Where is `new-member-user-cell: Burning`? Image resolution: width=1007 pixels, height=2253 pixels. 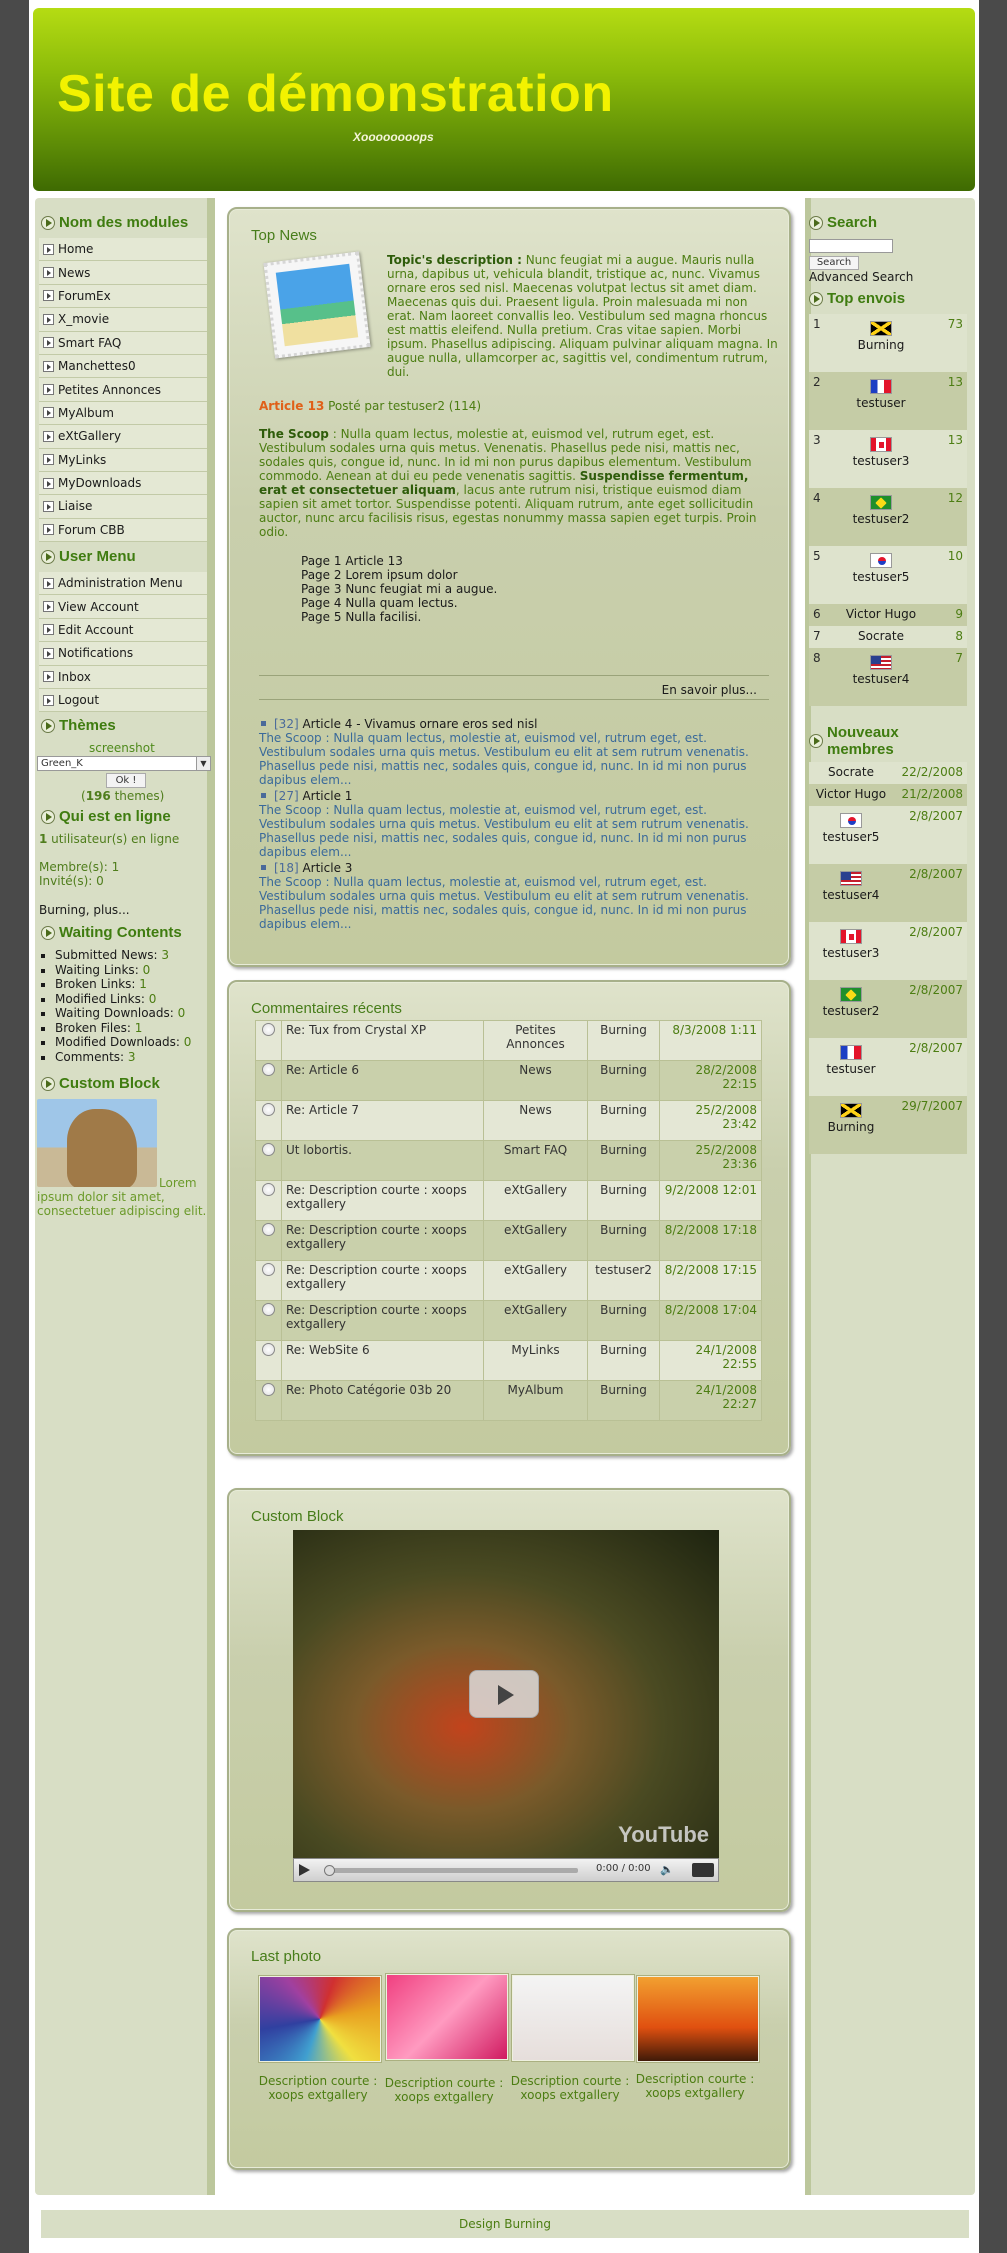
new-member-user-cell: Burning is located at coordinates (851, 1125).